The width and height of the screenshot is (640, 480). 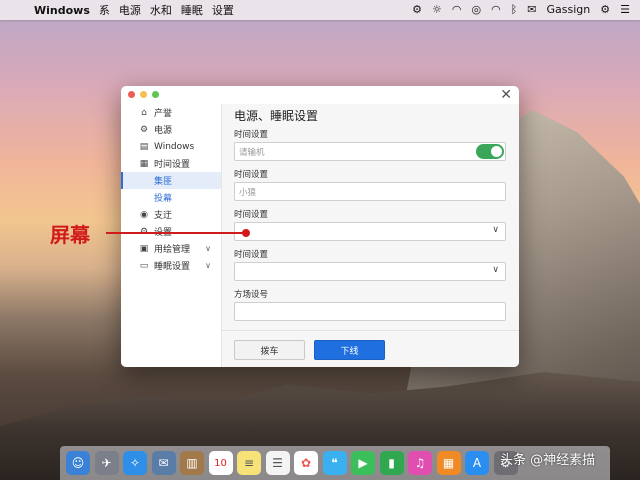 I want to click on menu-item-2: 电源, so click(x=130, y=10).